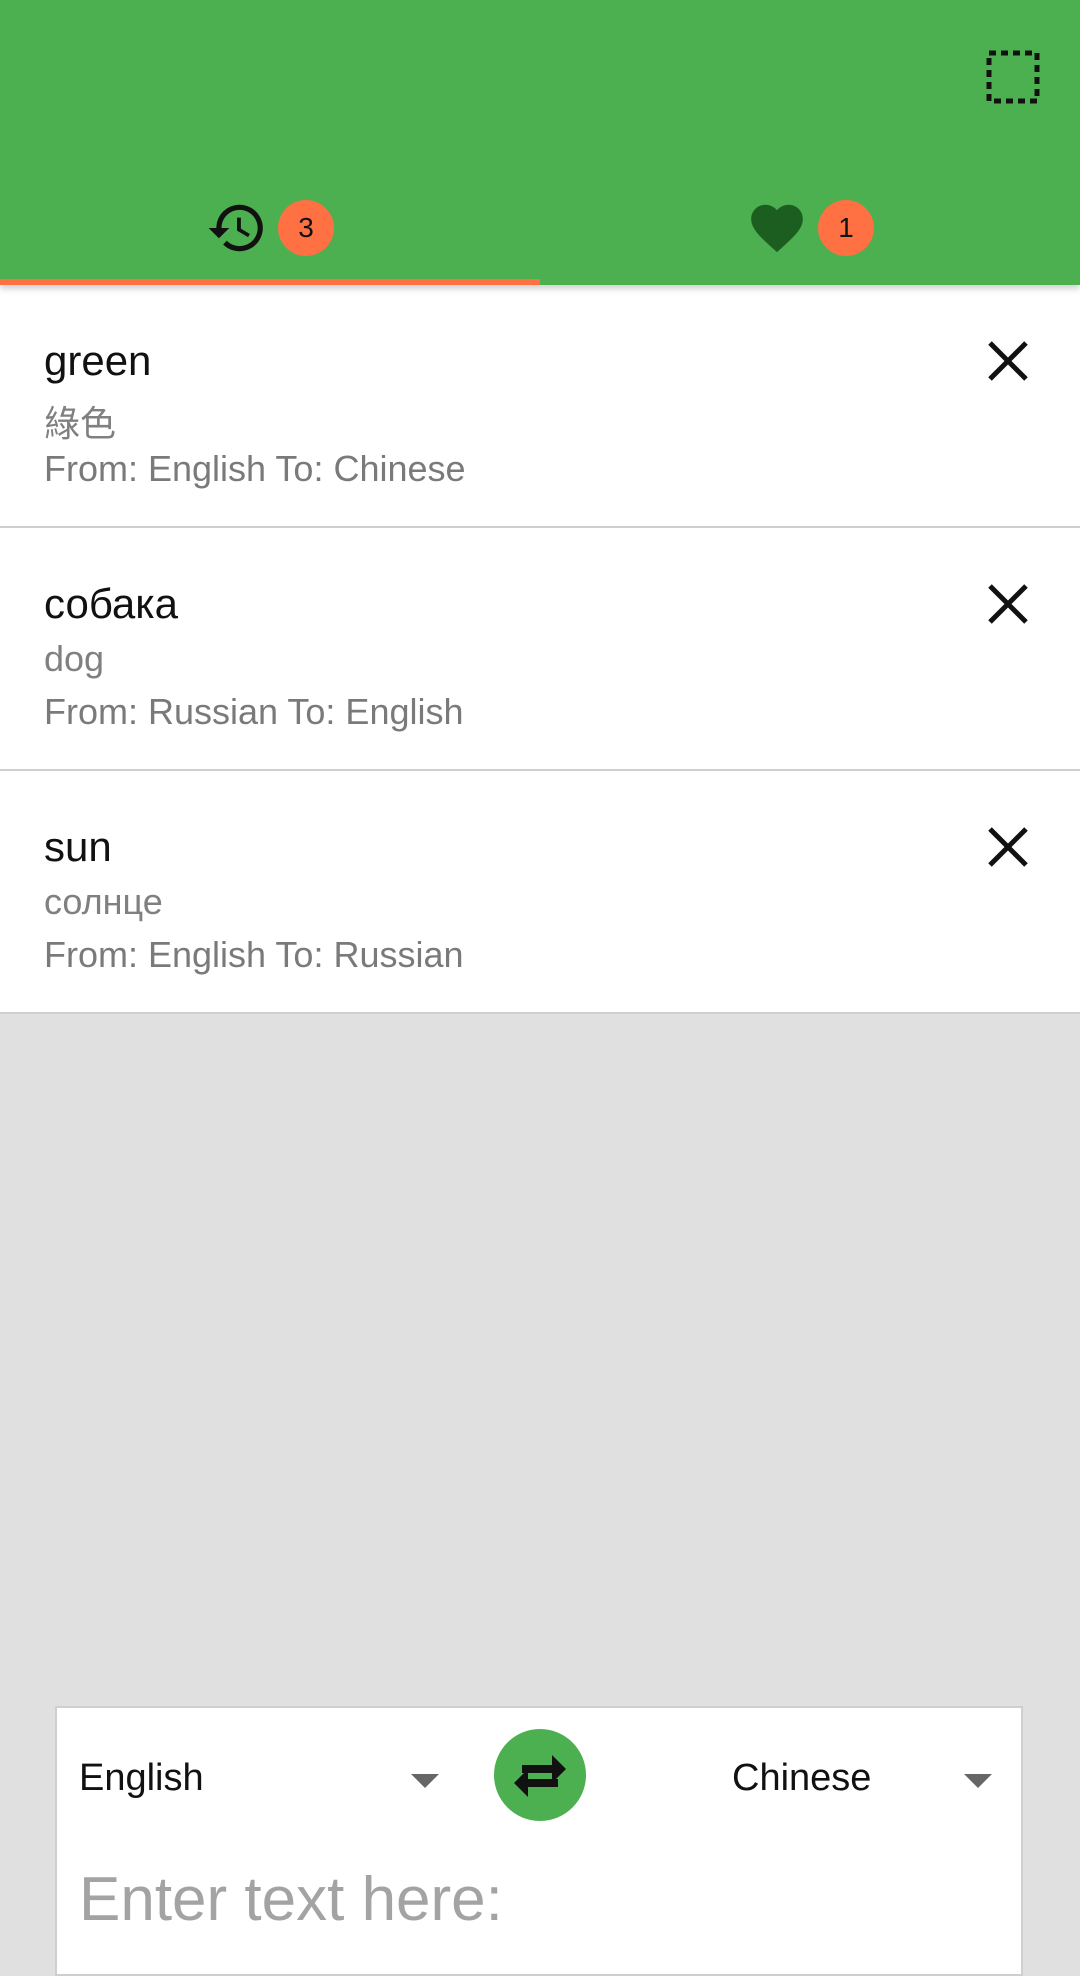  Describe the element at coordinates (802, 1777) in the screenshot. I see `target-language-label: Chinese` at that location.